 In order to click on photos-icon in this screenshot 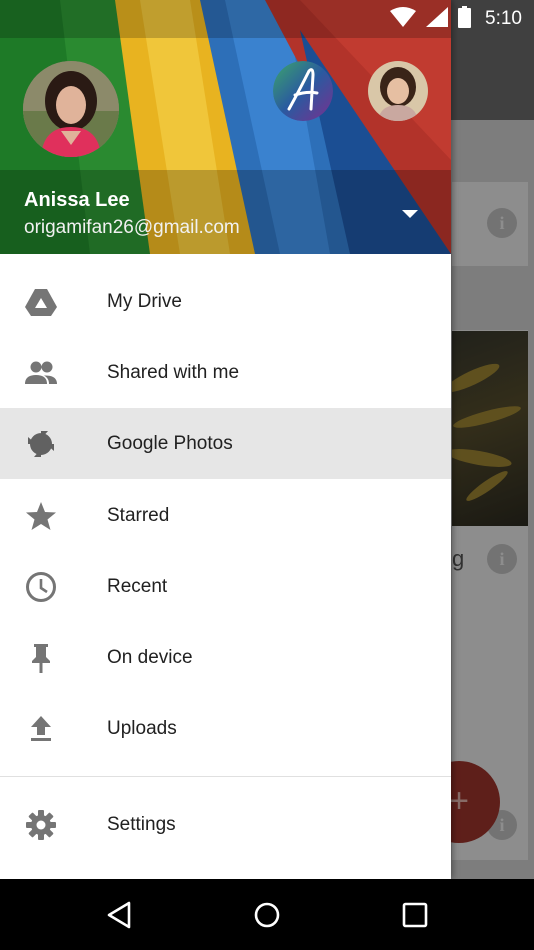, I will do `click(41, 444)`.